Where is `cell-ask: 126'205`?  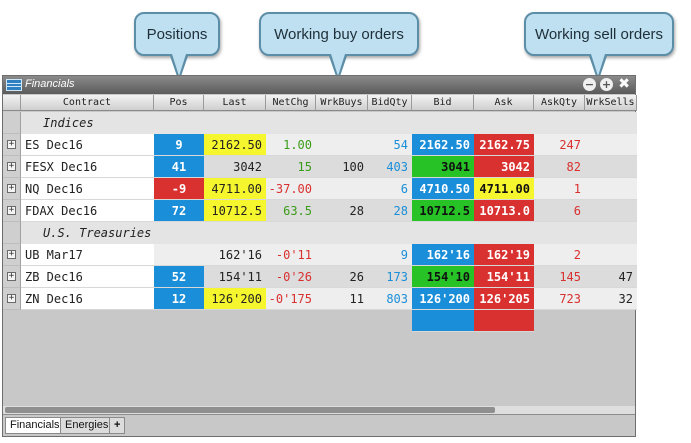 cell-ask: 126'205 is located at coordinates (504, 299).